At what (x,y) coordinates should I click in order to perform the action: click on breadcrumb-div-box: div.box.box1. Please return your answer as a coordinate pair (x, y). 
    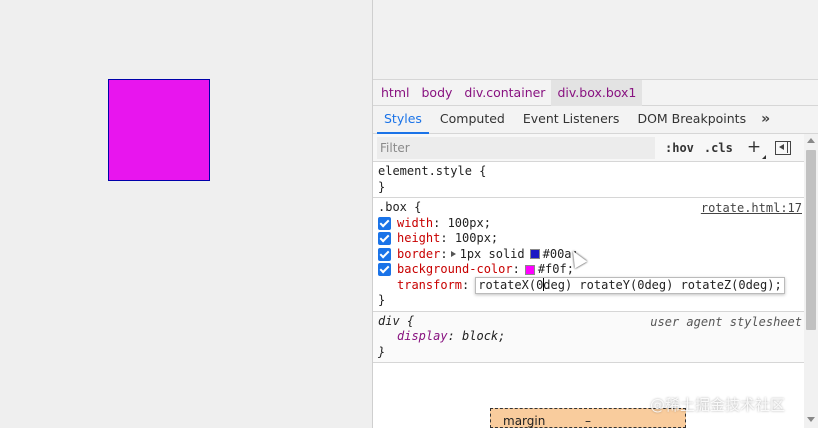
    Looking at the image, I should click on (597, 92).